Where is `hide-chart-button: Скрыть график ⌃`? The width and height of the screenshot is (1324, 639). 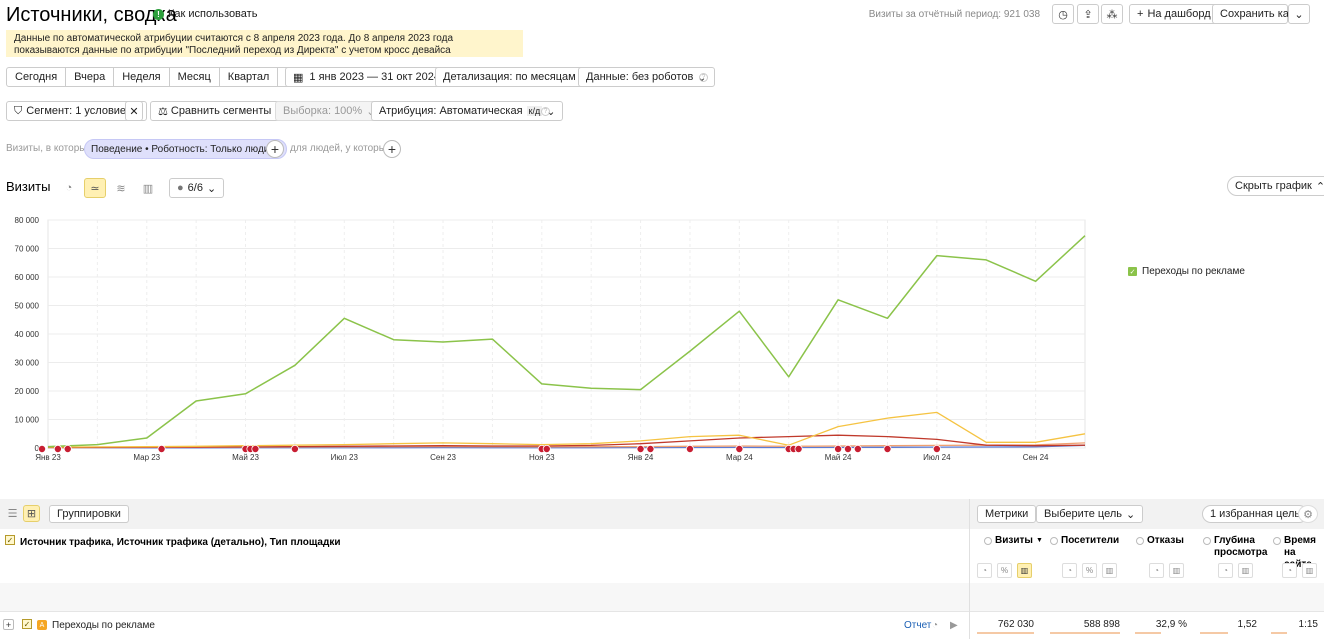
hide-chart-button: Скрыть график ⌃ is located at coordinates (1275, 186).